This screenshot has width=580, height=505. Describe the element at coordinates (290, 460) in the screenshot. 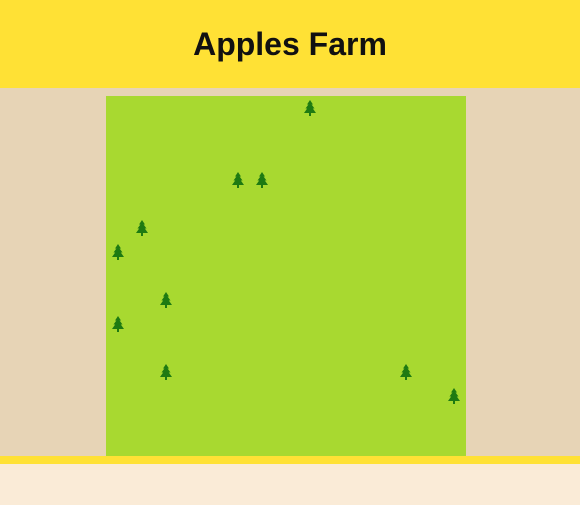

I see `footer-divider` at that location.